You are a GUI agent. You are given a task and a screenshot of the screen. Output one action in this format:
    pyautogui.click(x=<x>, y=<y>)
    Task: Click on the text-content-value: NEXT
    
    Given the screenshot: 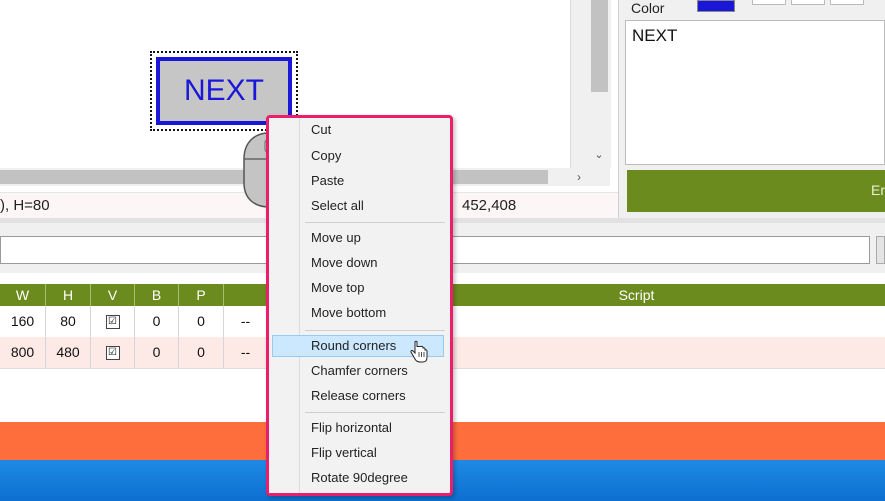 What is the action you would take?
    pyautogui.click(x=655, y=35)
    